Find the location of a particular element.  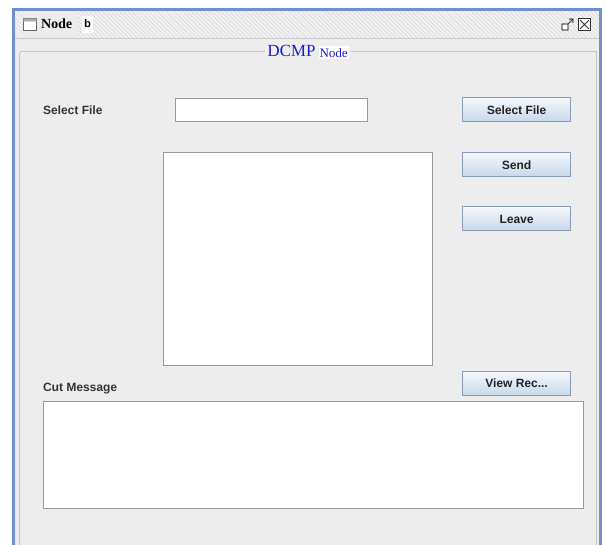

window-title: Node is located at coordinates (56, 25).